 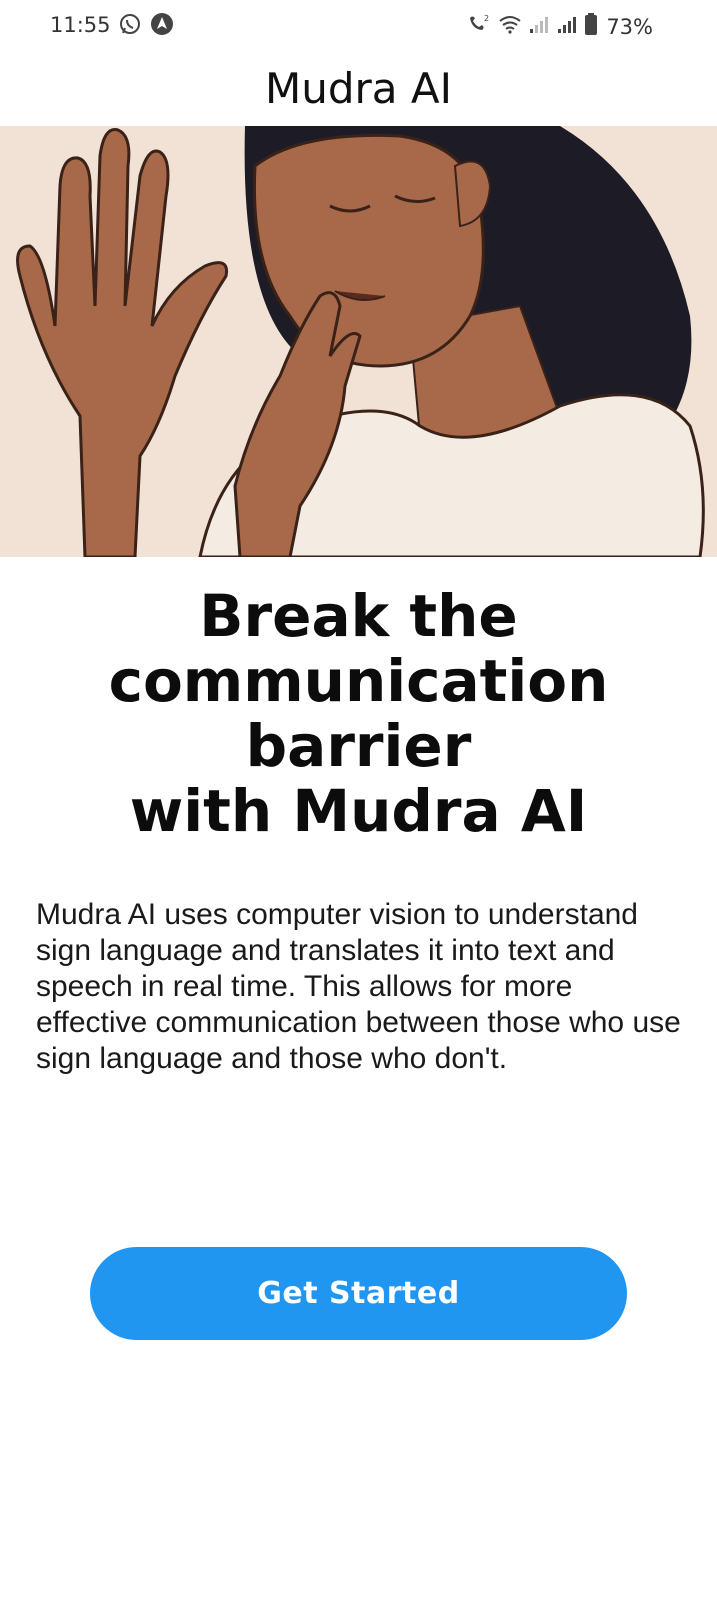 I want to click on headline-line-4: with Mudra AI, so click(x=358, y=811).